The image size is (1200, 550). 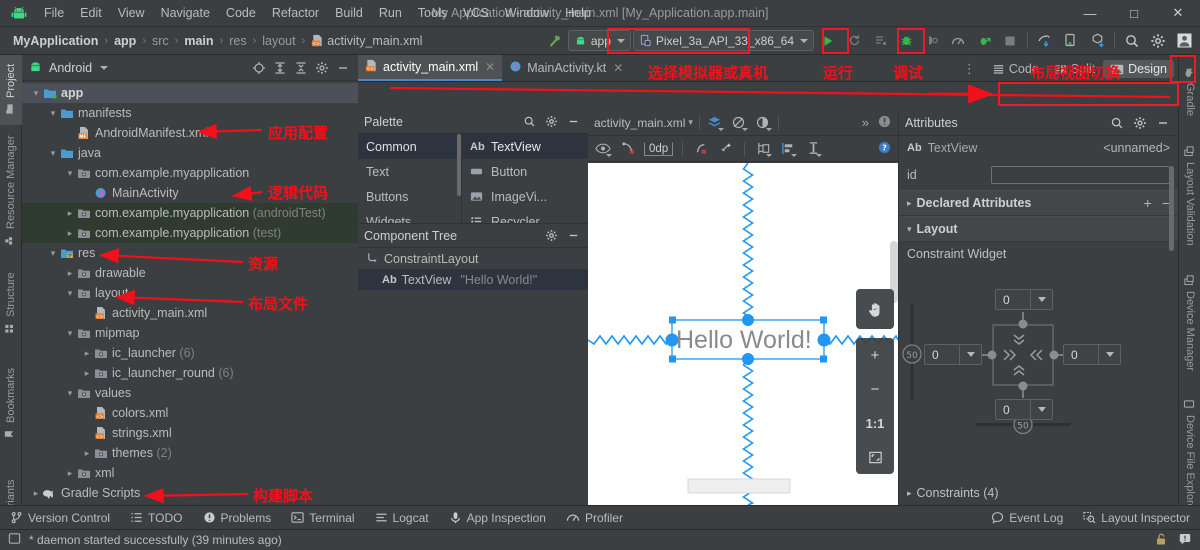 I want to click on tree-item-ic-launcher-round: ▸ ic_launcher_round (6), so click(x=190, y=373).